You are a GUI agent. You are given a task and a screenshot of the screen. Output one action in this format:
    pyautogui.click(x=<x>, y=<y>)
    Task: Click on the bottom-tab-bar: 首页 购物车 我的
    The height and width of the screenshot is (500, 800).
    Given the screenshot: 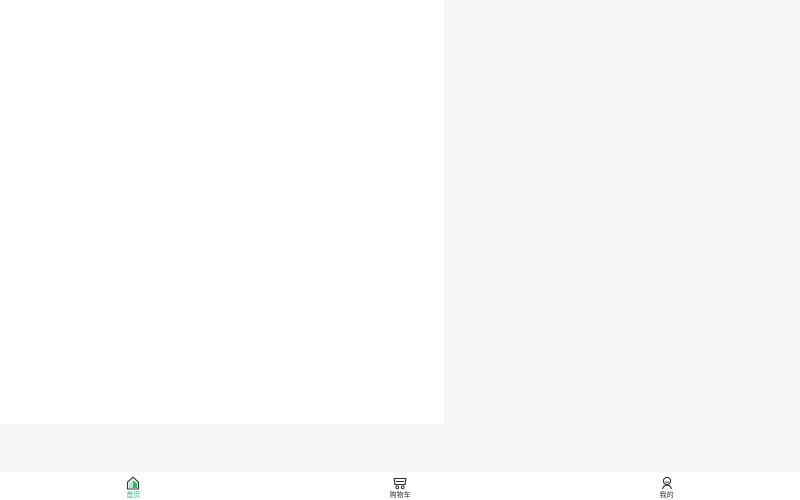 What is the action you would take?
    pyautogui.click(x=400, y=486)
    